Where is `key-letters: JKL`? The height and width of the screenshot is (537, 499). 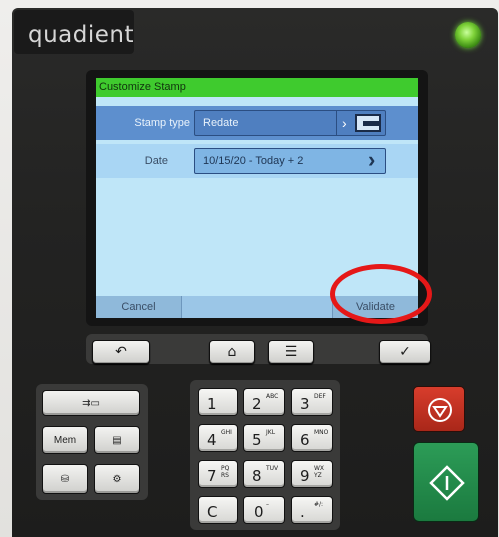 key-letters: JKL is located at coordinates (271, 432).